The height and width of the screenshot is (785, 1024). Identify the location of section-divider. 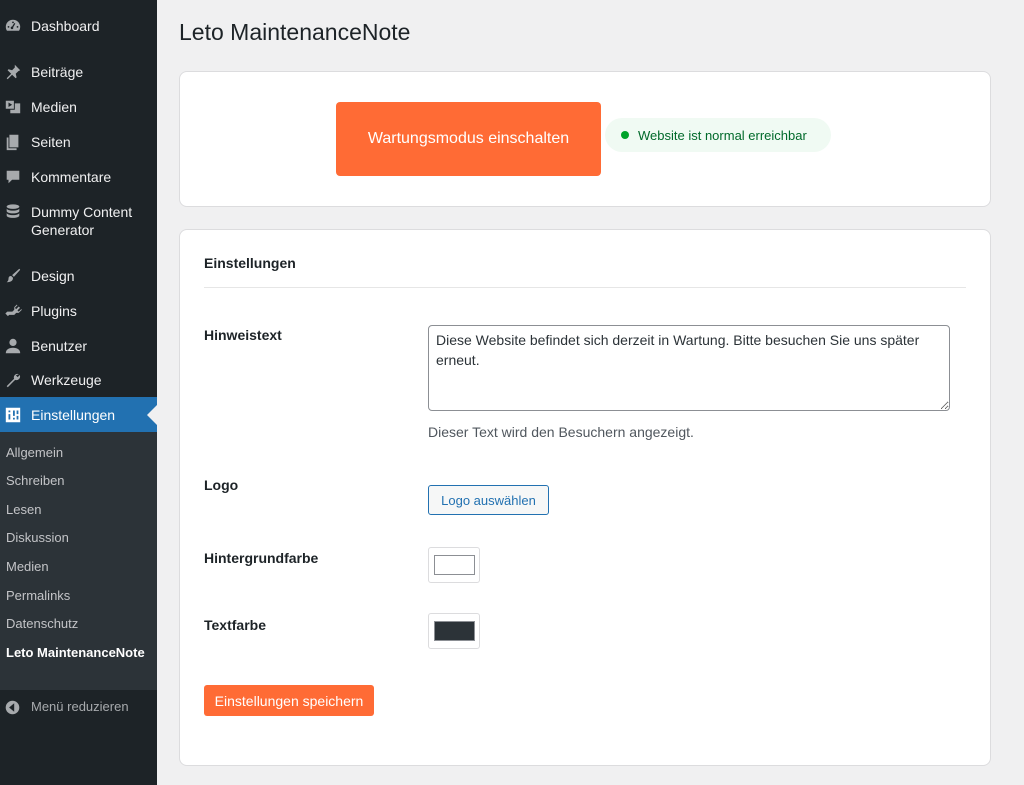
(585, 287).